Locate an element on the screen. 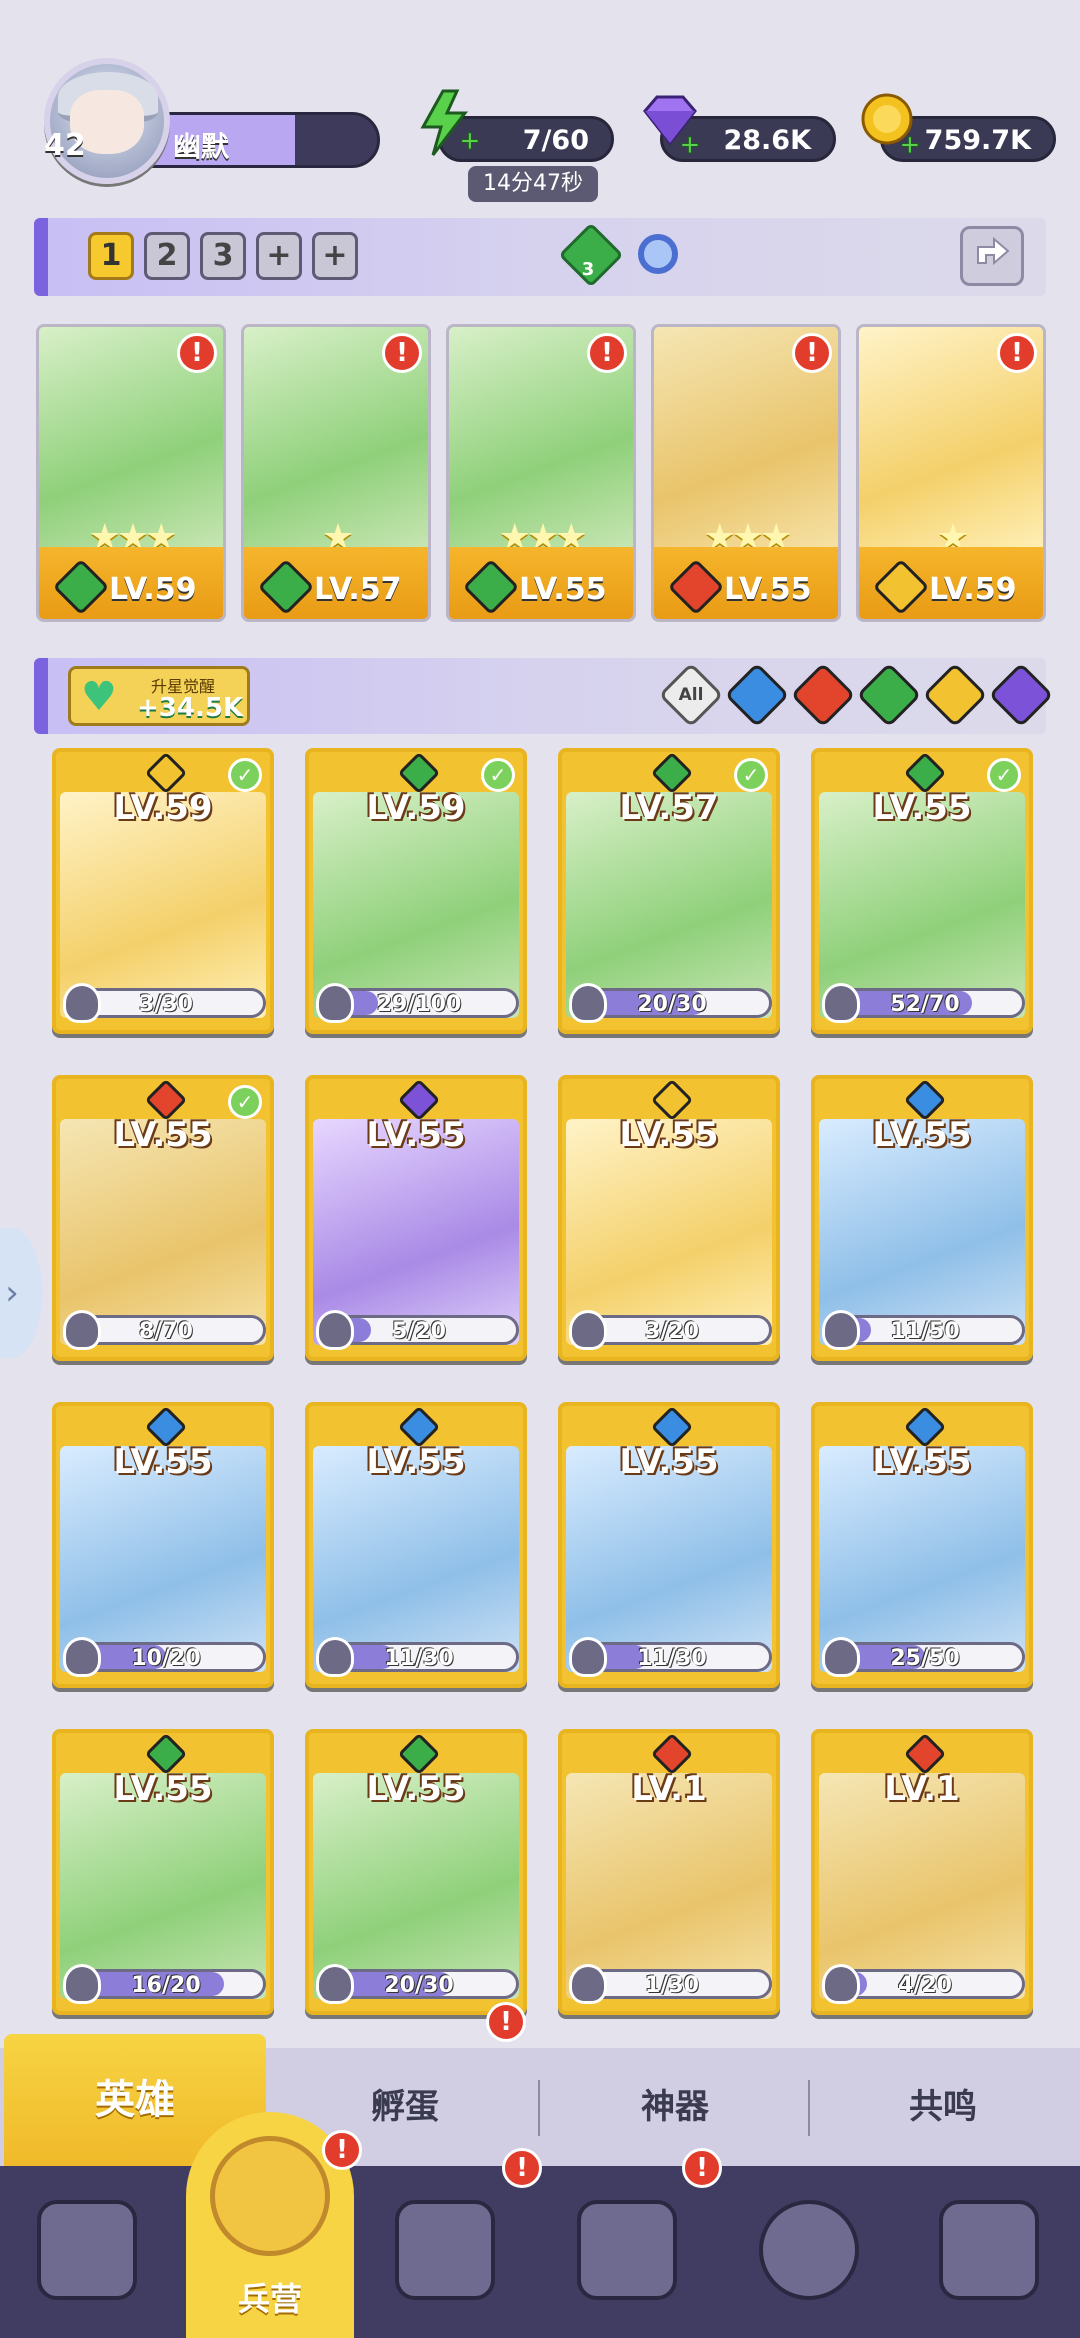 This screenshot has height=2338, width=1080. lightning-icon: + is located at coordinates (450, 123).